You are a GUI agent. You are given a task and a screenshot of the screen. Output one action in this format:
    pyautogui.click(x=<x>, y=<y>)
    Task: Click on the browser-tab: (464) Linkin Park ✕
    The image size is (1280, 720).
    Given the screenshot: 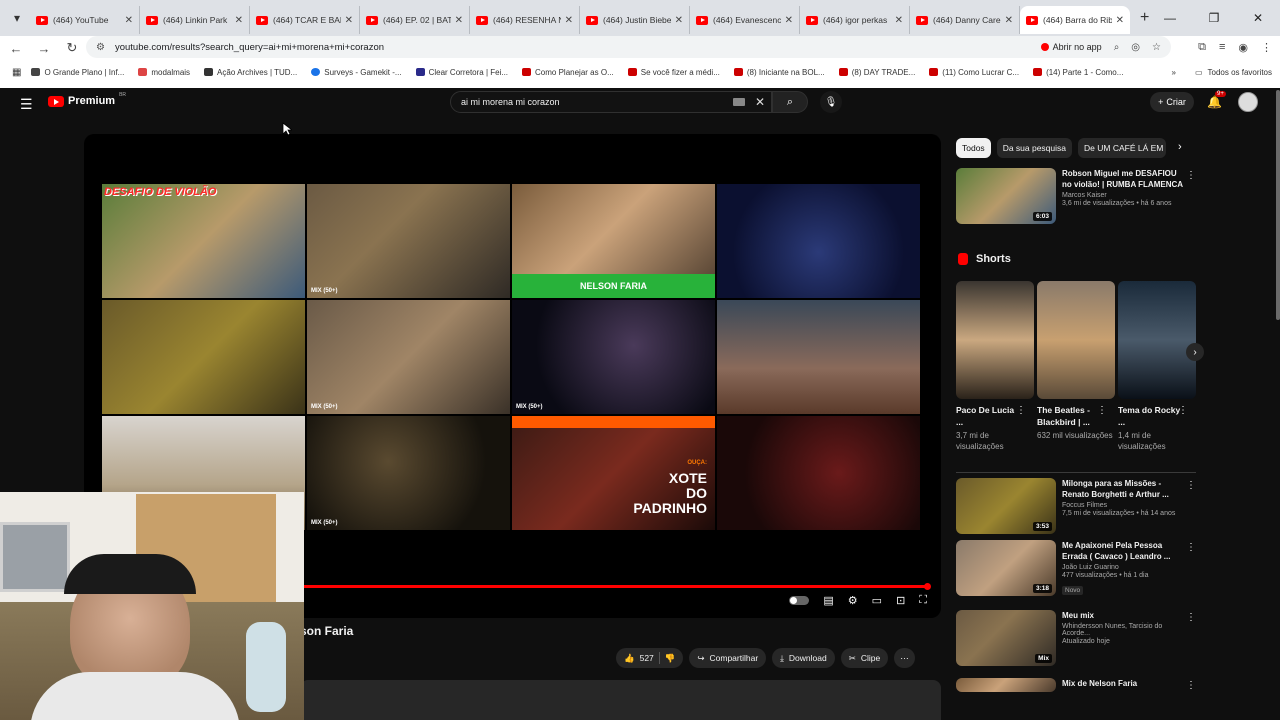 What is the action you would take?
    pyautogui.click(x=195, y=20)
    